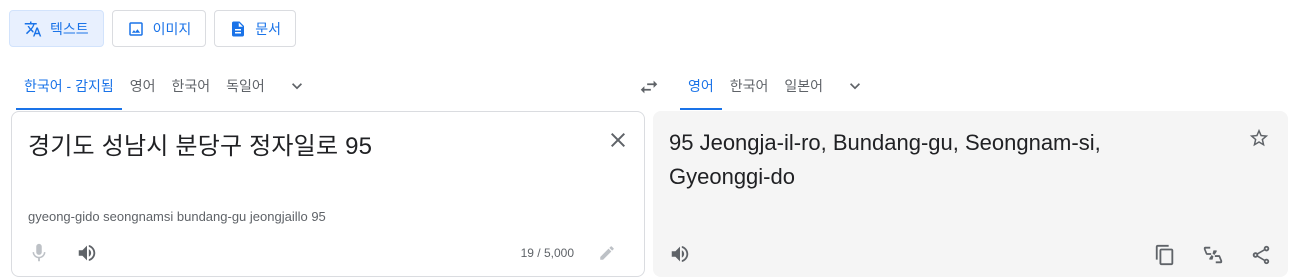 The image size is (1295, 280). I want to click on source-more-languages-button, so click(297, 86).